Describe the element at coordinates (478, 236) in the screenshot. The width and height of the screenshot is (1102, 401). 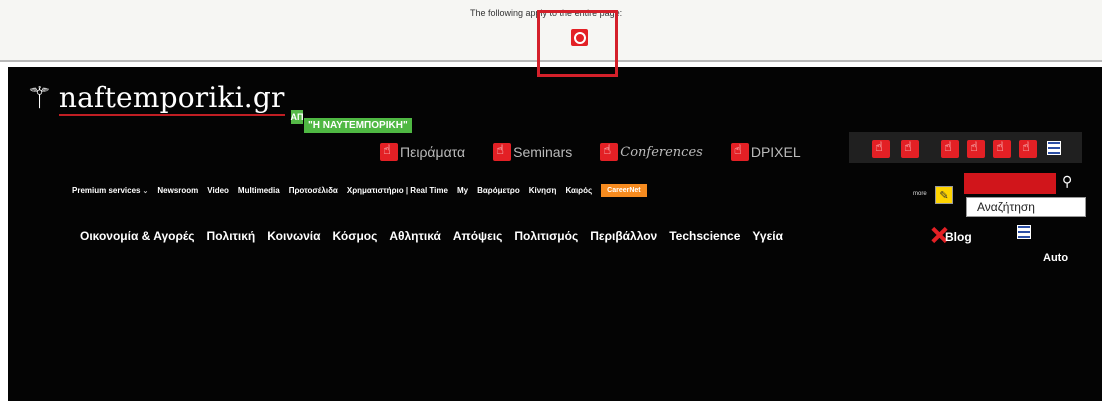
I see `category-opinions: Απόψεις` at that location.